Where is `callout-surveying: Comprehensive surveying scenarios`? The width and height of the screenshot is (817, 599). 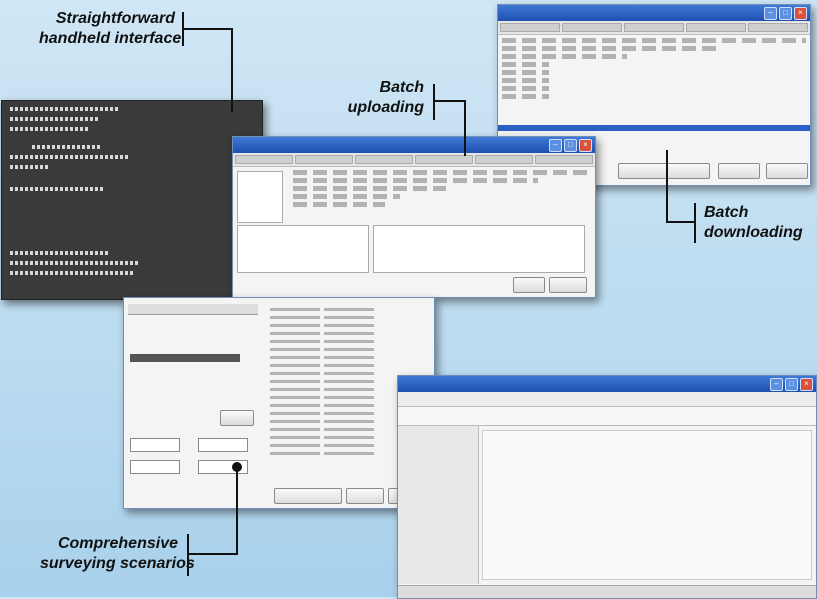 callout-surveying: Comprehensive surveying scenarios is located at coordinates (117, 554).